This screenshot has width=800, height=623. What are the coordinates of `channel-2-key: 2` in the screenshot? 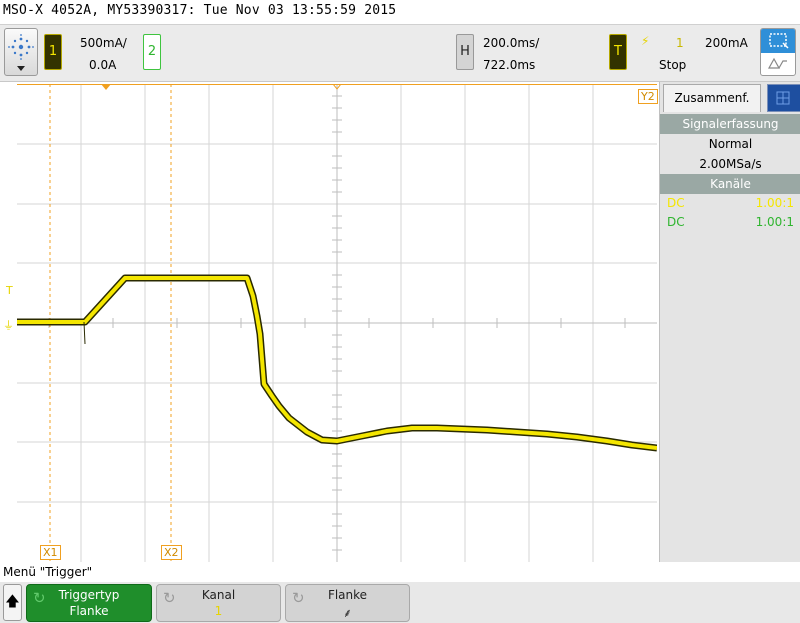 It's located at (152, 52).